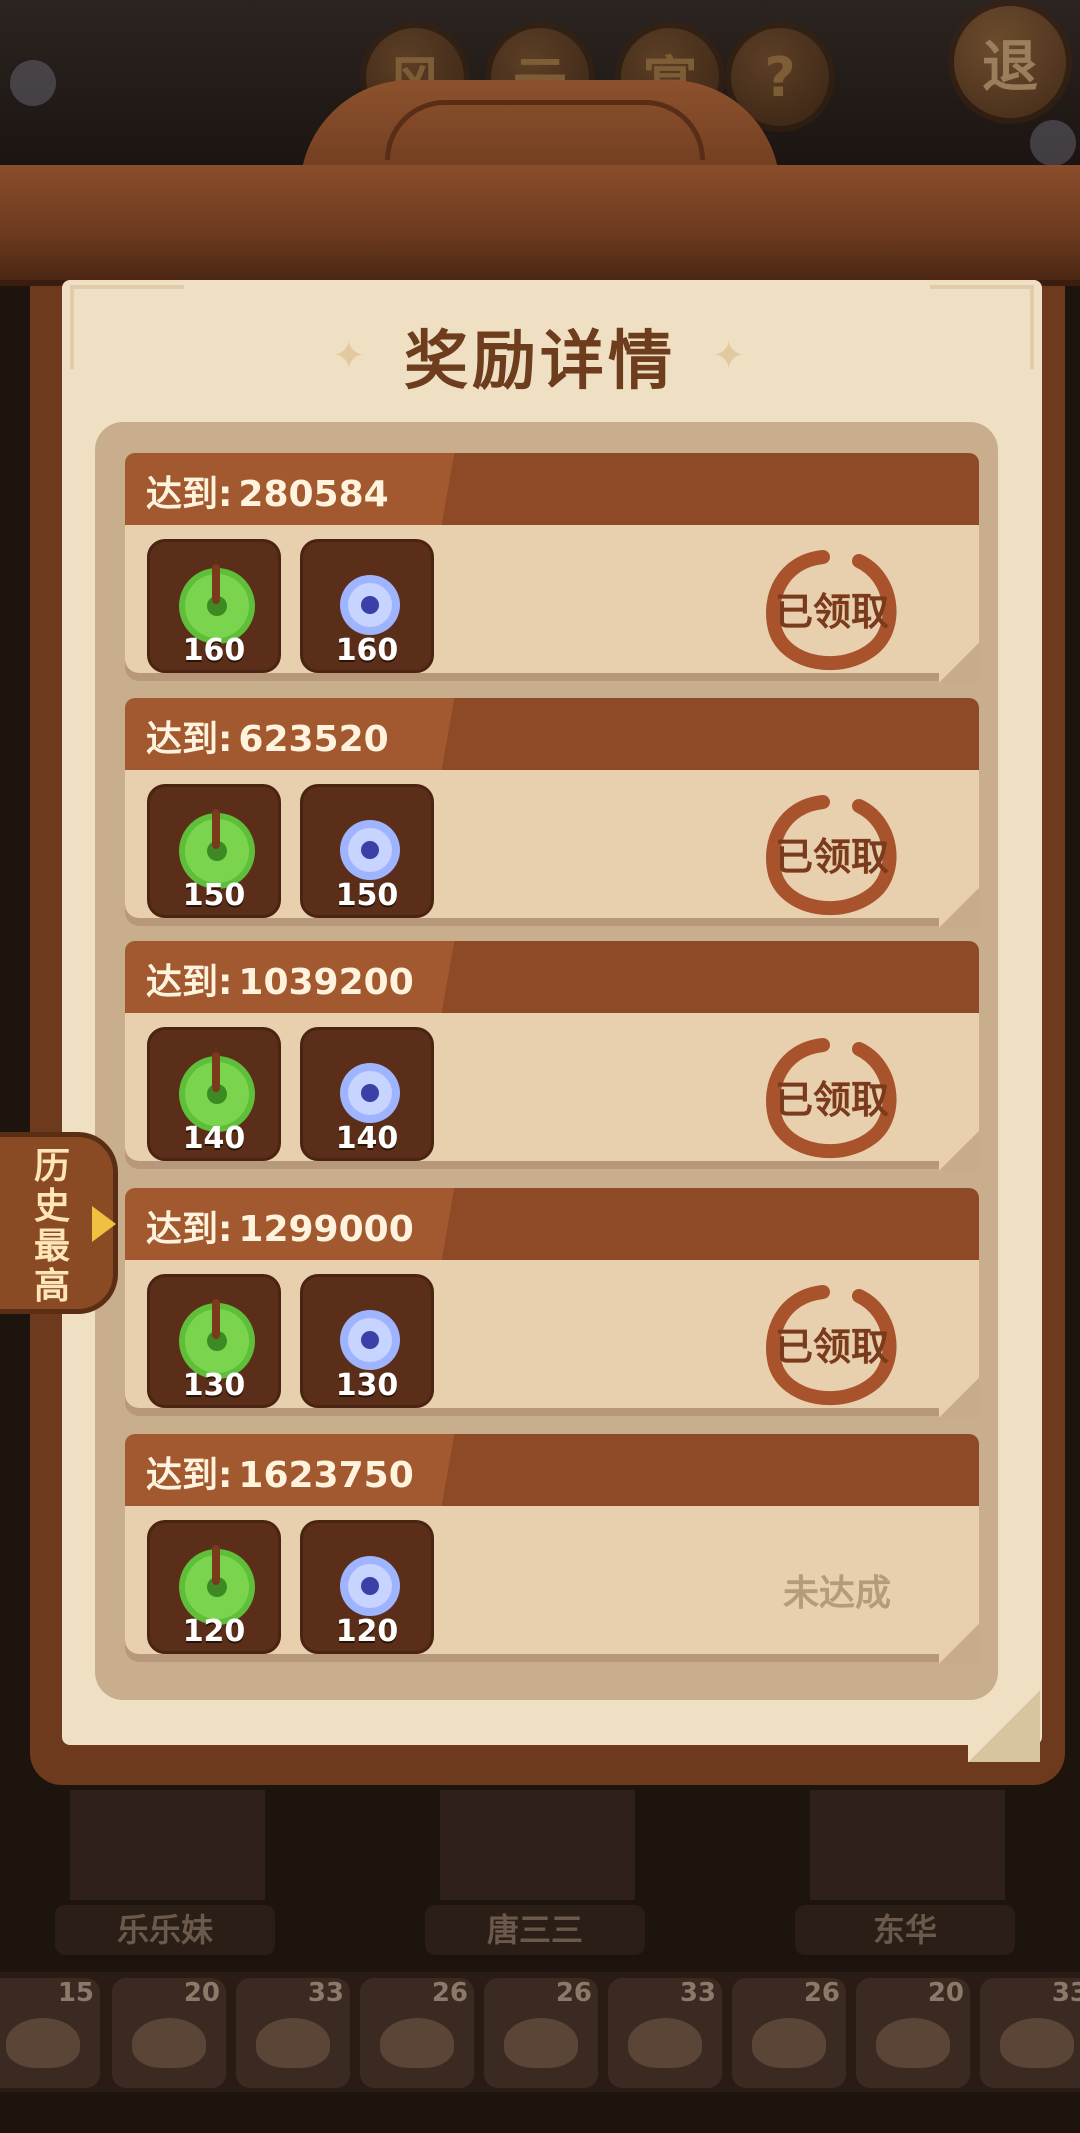  What do you see at coordinates (214, 650) in the screenshot?
I see `jade-count: 160` at bounding box center [214, 650].